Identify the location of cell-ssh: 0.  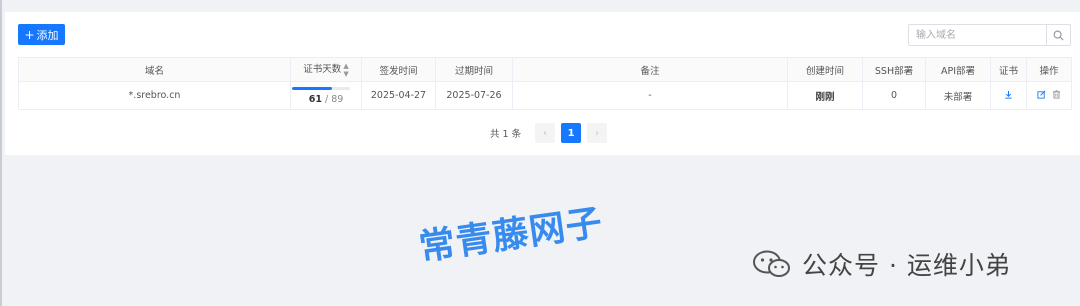
(894, 95).